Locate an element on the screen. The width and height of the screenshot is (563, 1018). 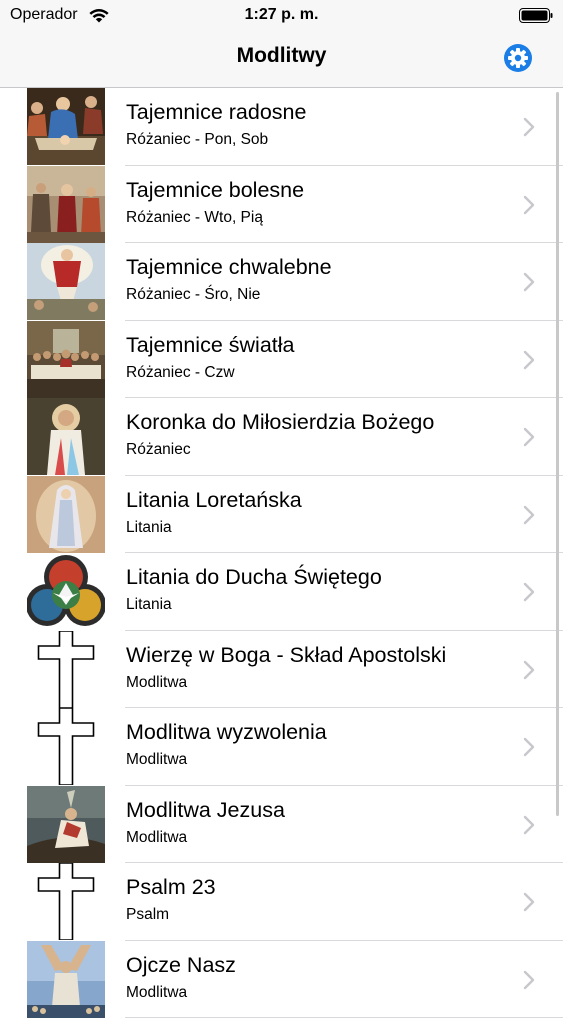
nativity-painting is located at coordinates (66, 126).